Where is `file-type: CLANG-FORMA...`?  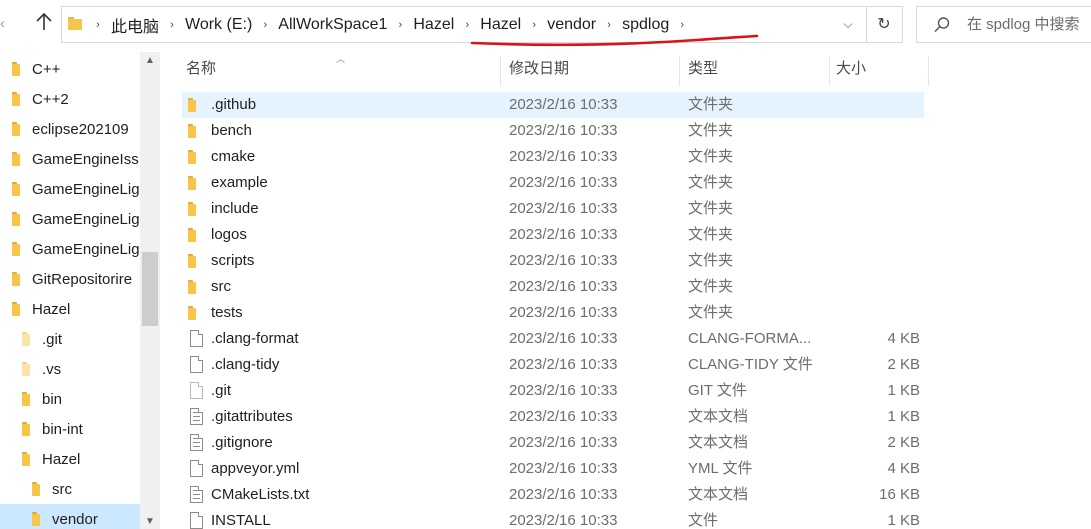
file-type: CLANG-FORMA... is located at coordinates (750, 338).